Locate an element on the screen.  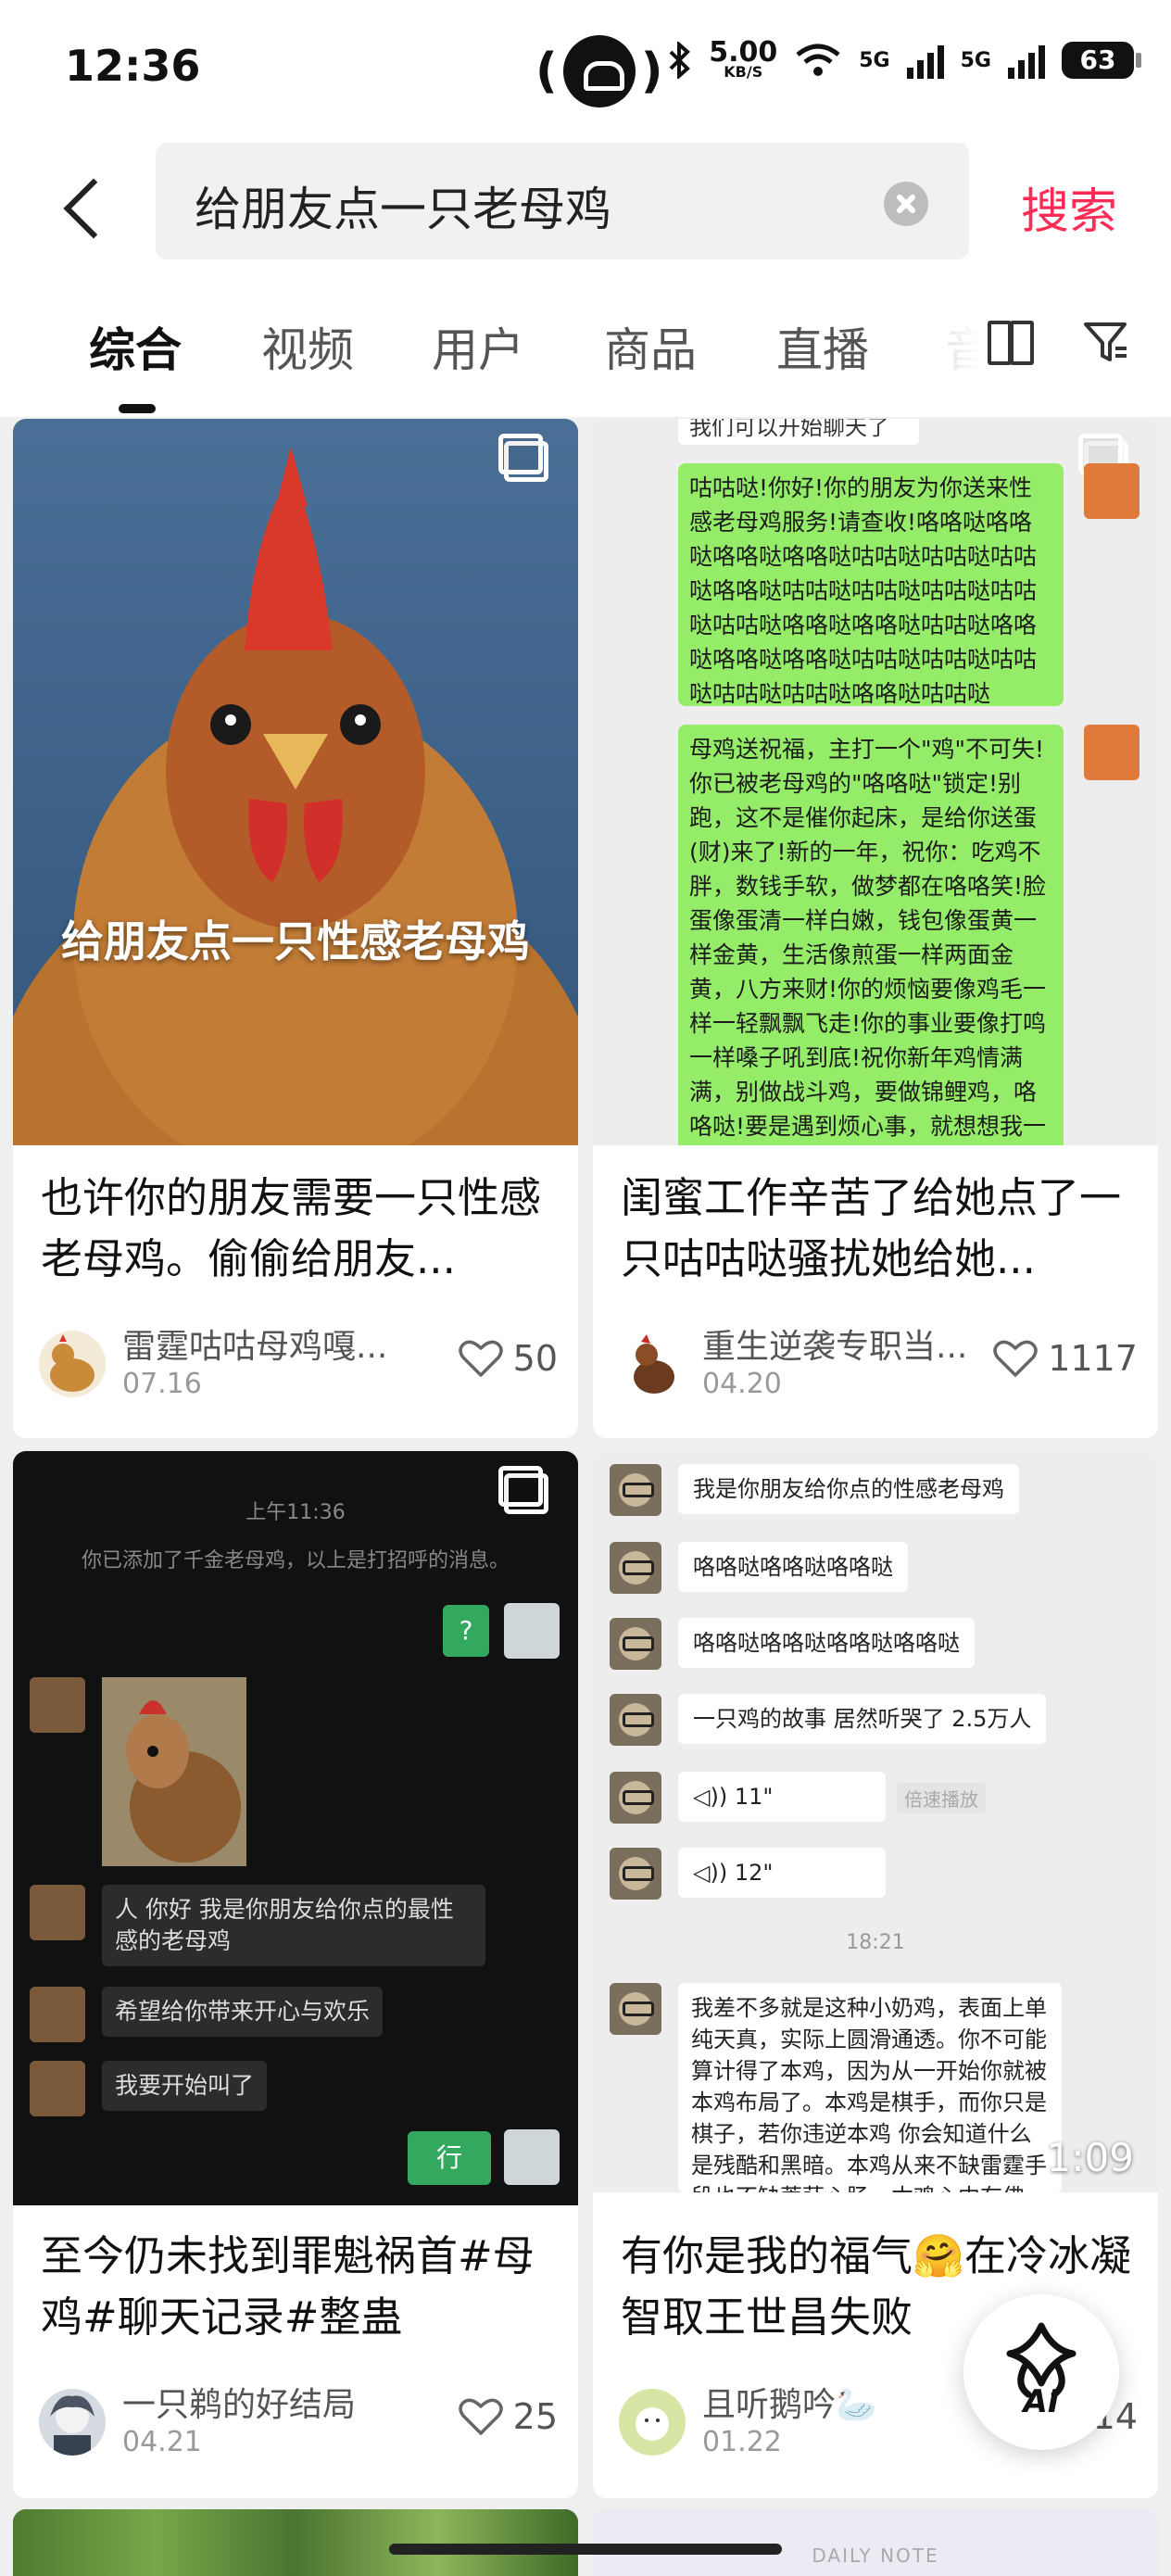
card-4-author: 且听鹅吟🦢 01.22 is located at coordinates (748, 2422).